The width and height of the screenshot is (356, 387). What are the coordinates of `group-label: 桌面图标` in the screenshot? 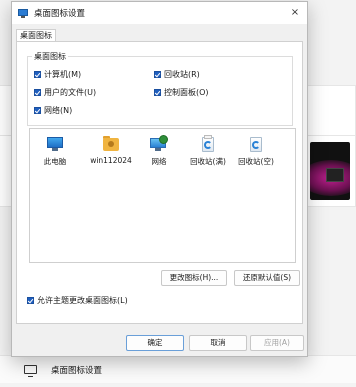 It's located at (50, 56).